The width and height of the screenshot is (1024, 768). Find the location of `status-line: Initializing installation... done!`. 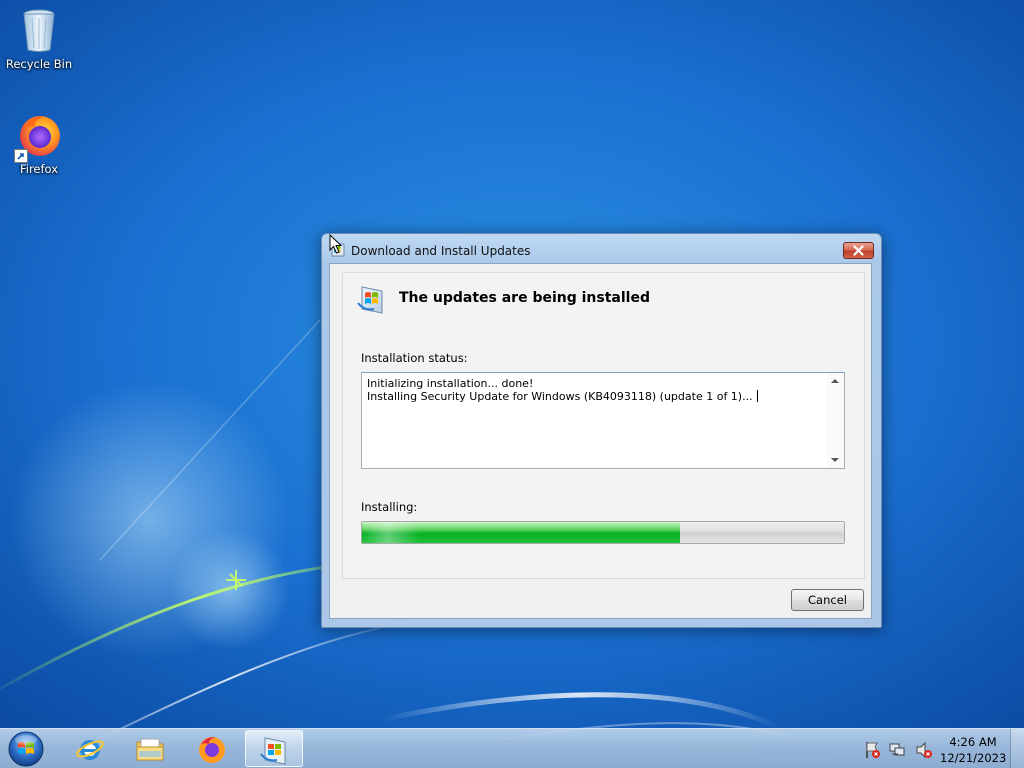

status-line: Initializing installation... done! is located at coordinates (450, 383).